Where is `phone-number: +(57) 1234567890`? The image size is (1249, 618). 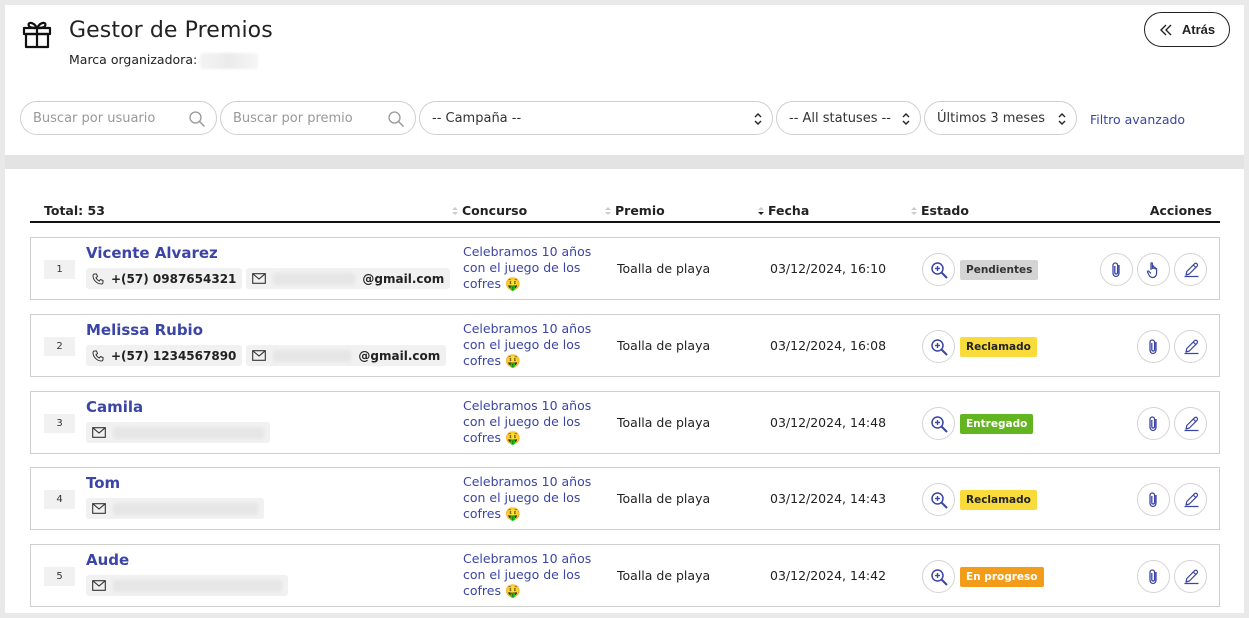
phone-number: +(57) 1234567890 is located at coordinates (174, 355).